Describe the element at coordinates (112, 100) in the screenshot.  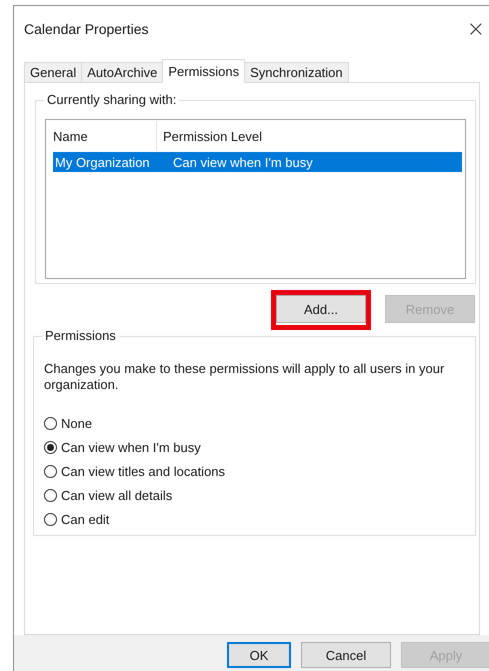
I see `group-legend: Currently sharing with:` at that location.